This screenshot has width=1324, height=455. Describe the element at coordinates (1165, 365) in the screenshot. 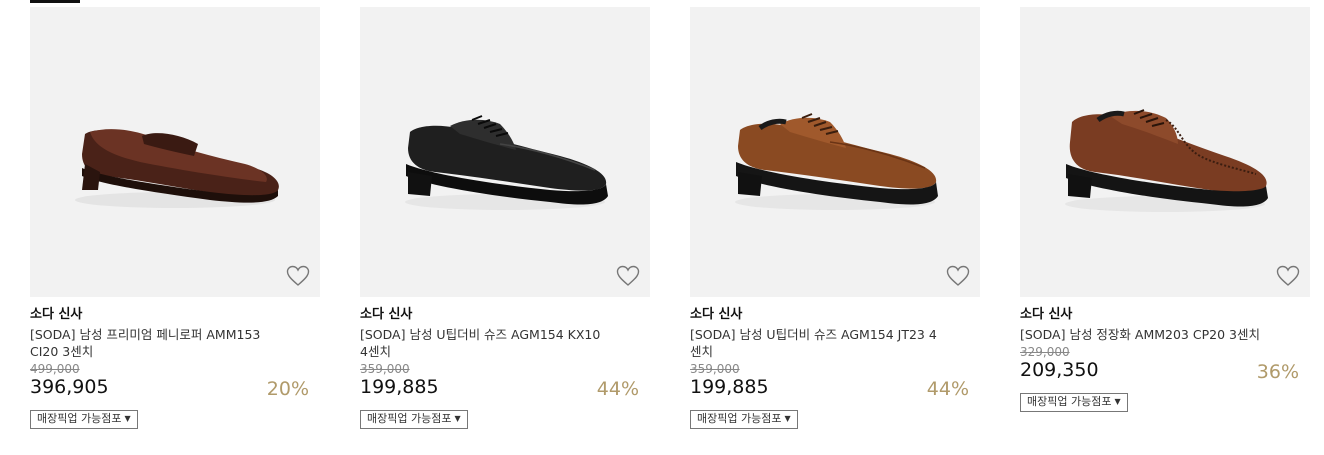

I see `price-block: 329,000 209,350 36%` at that location.